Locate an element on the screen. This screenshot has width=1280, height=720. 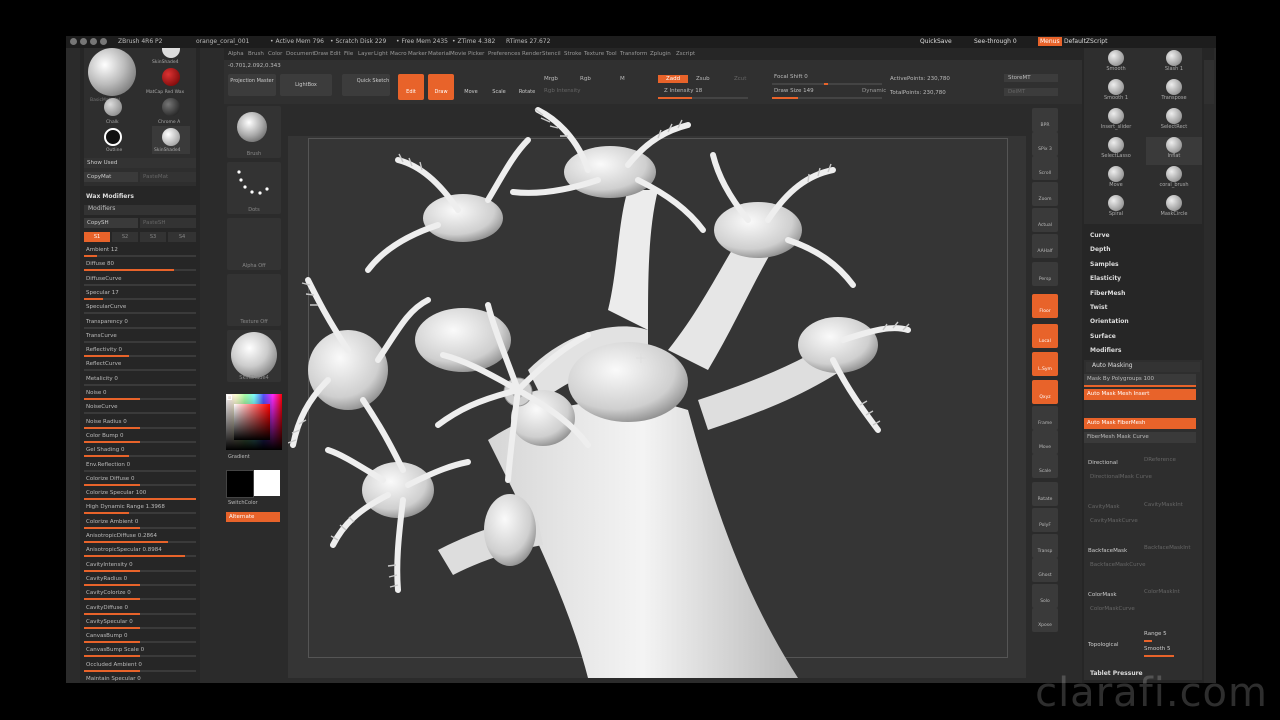
section-surface: Surface is located at coordinates (1103, 336).